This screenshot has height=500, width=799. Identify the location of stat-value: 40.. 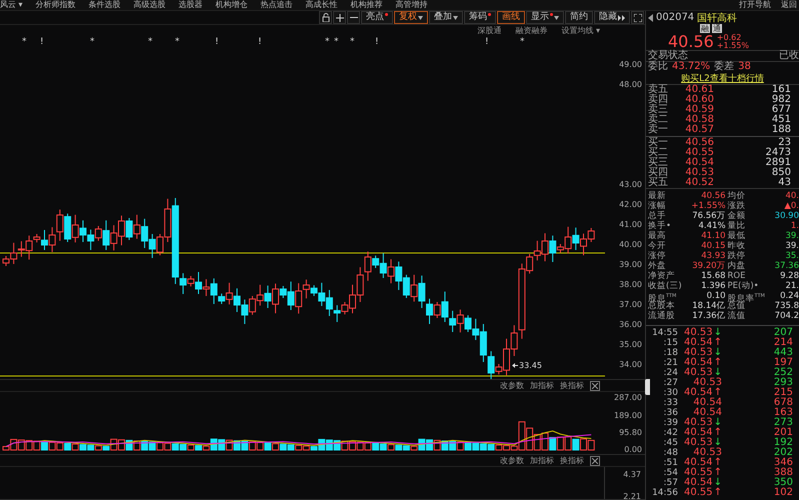
(791, 196).